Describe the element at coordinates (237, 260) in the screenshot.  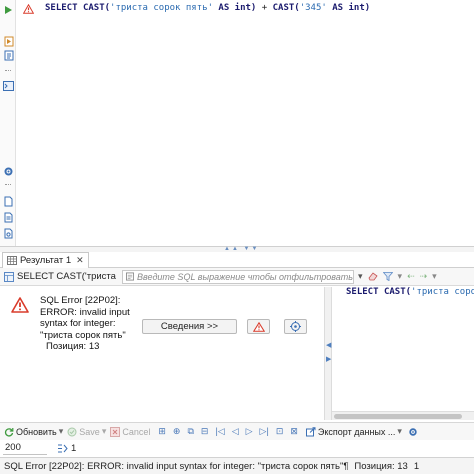
I see `results-tab-bar: Результат 1 ✕` at that location.